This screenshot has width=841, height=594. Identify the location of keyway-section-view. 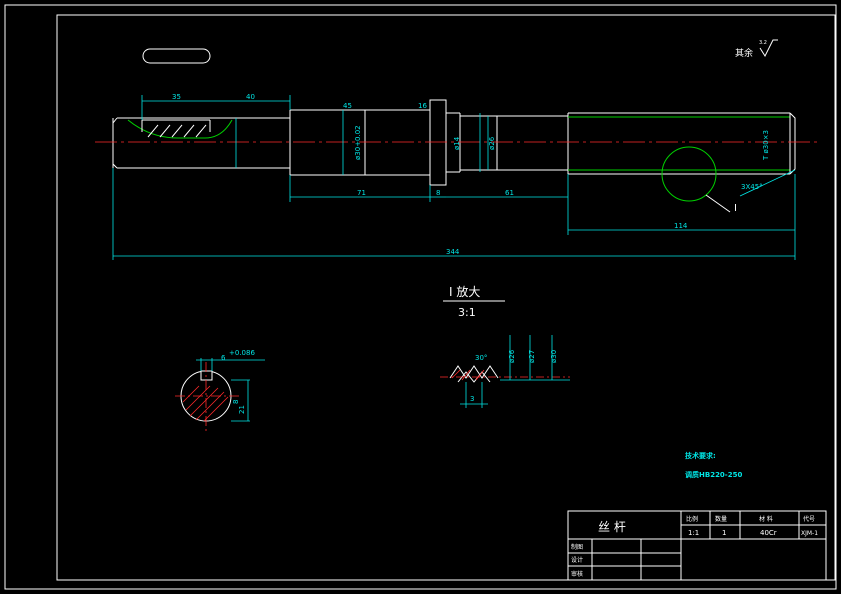
(220, 395).